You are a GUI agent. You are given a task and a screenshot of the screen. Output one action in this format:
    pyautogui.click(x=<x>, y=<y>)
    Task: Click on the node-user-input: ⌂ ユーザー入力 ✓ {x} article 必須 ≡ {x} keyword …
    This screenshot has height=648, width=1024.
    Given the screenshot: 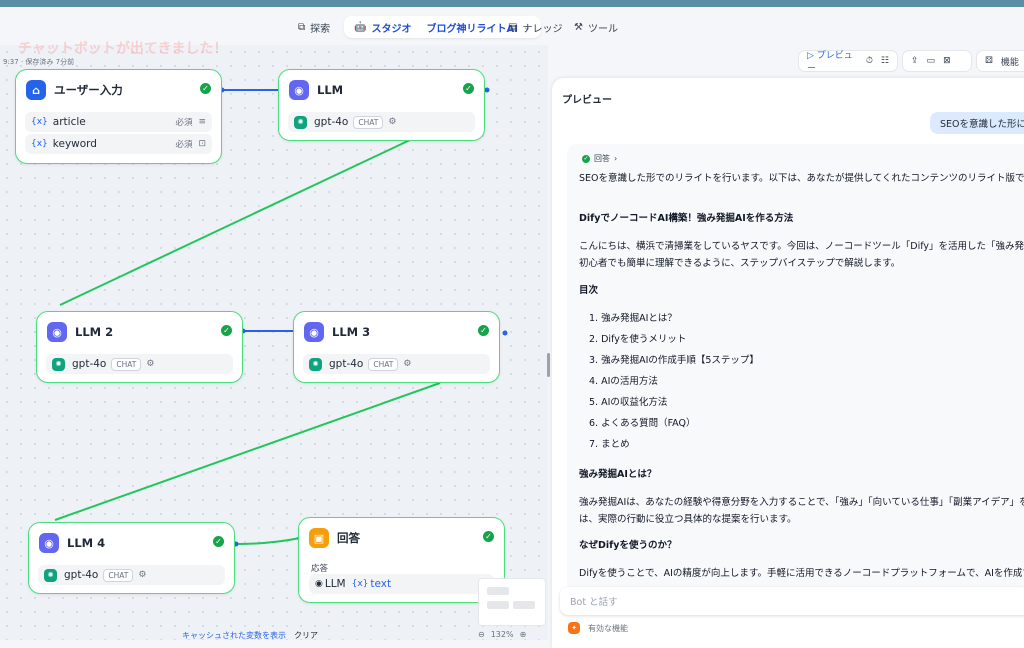 What is the action you would take?
    pyautogui.click(x=118, y=116)
    